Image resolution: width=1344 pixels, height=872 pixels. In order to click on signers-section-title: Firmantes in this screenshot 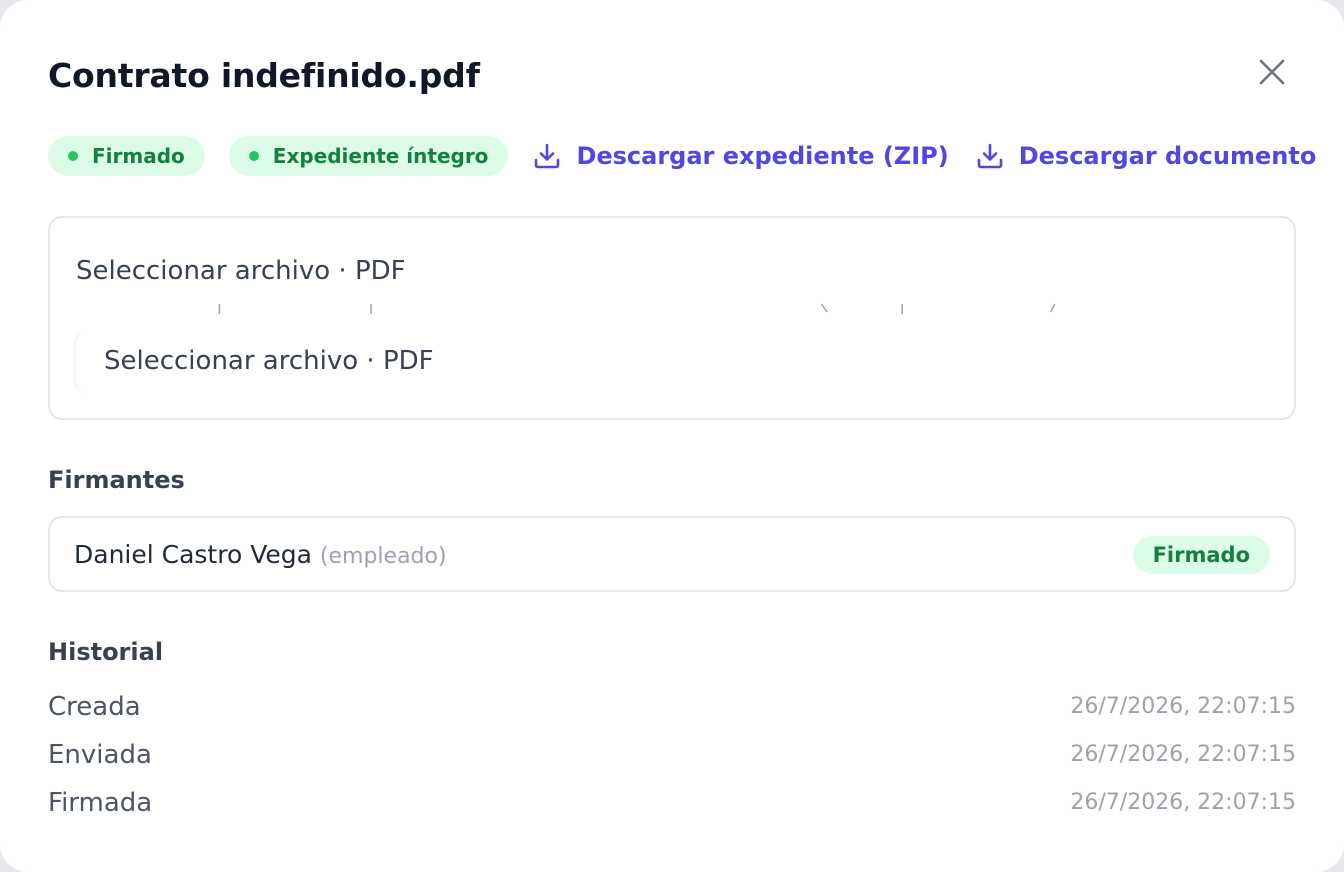, I will do `click(116, 480)`.